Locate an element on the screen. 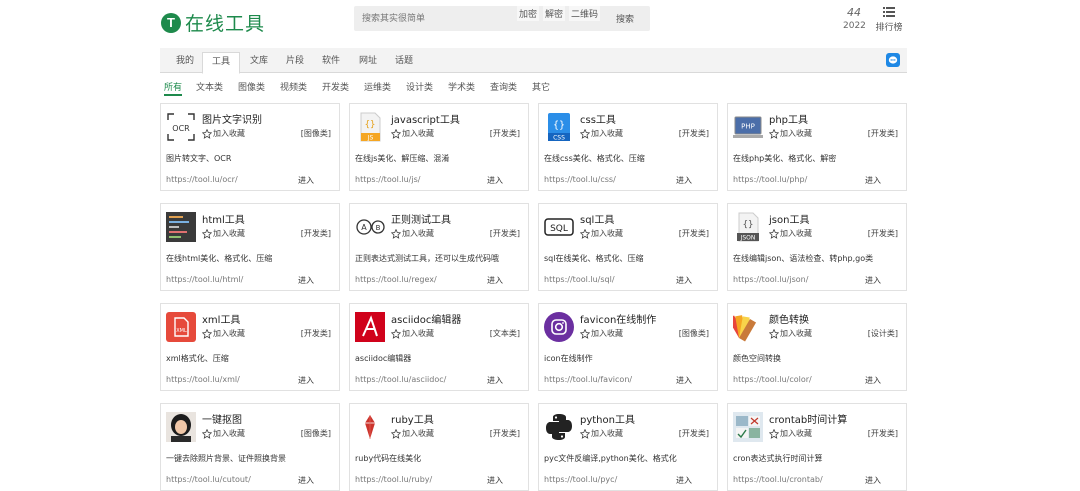  tab-software: 软件 is located at coordinates (331, 63).